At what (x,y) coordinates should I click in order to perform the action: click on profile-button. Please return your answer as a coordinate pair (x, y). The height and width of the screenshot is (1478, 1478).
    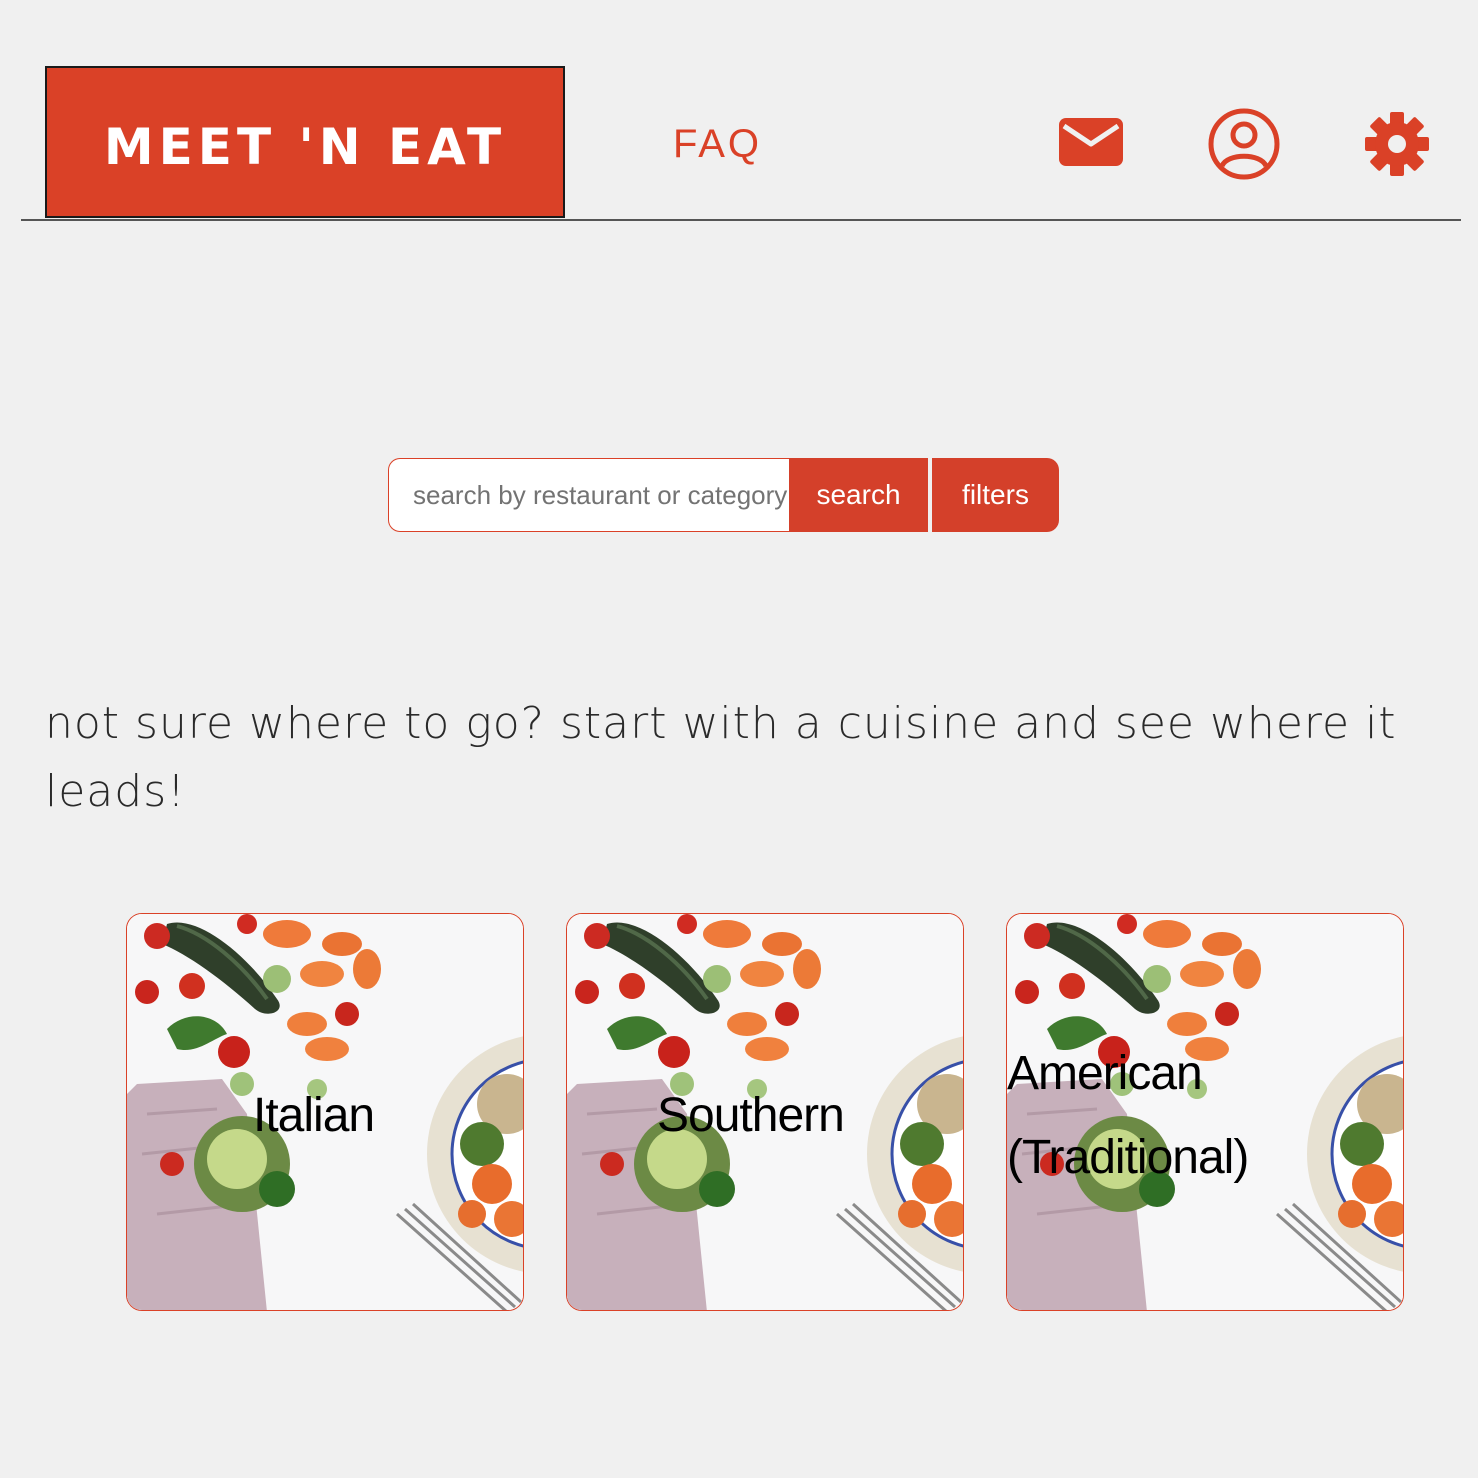
    Looking at the image, I should click on (1244, 144).